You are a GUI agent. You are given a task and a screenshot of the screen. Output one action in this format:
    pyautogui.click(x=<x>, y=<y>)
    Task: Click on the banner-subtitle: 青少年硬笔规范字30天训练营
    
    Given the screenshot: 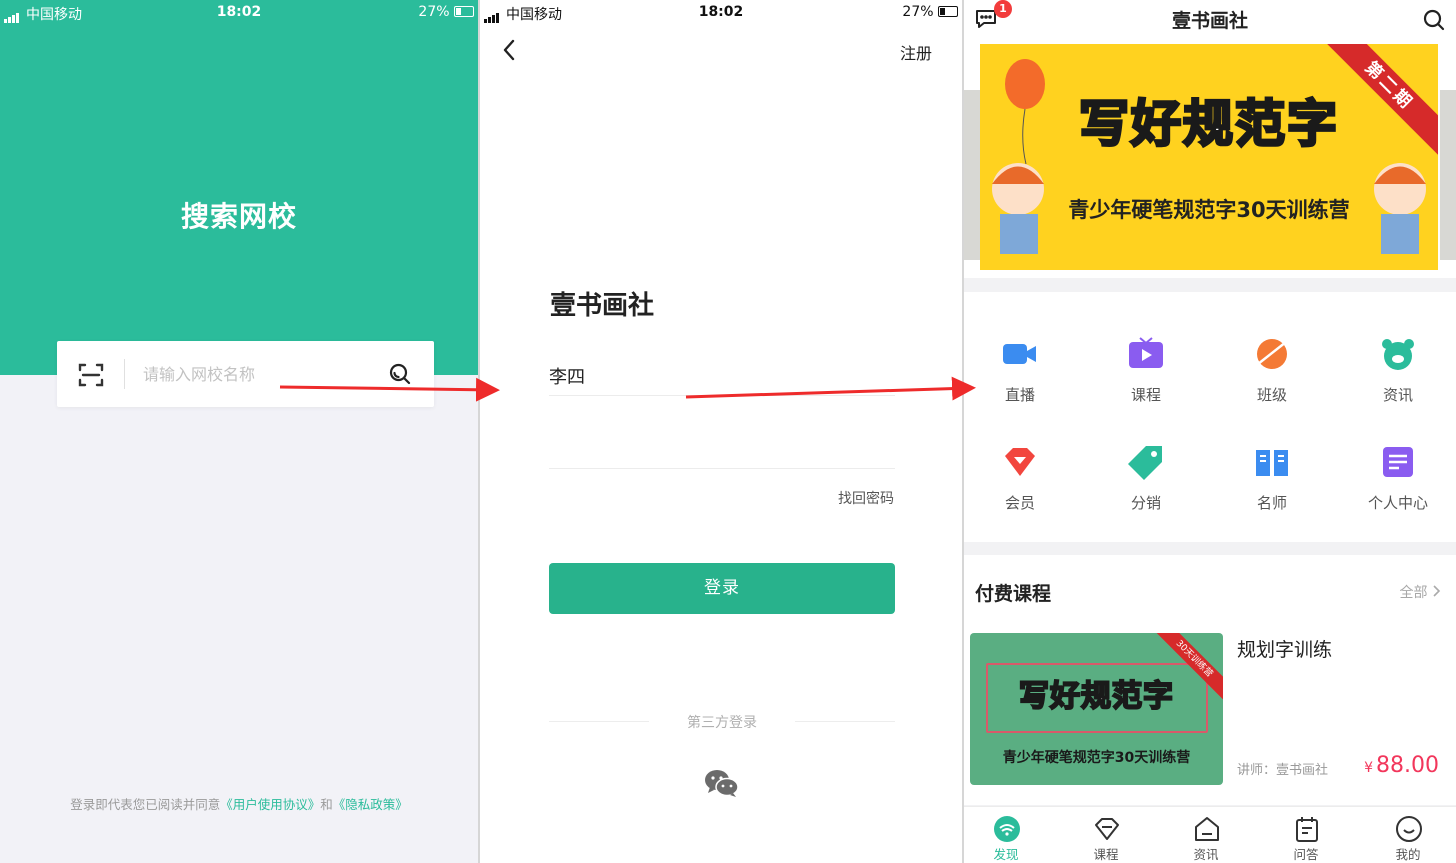 What is the action you would take?
    pyautogui.click(x=1209, y=210)
    